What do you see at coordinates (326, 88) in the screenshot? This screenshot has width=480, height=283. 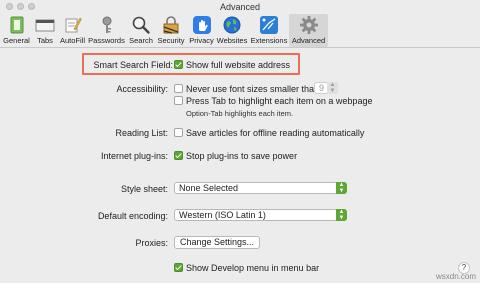 I see `min-font-size-select: 9 ▲ ▼` at bounding box center [326, 88].